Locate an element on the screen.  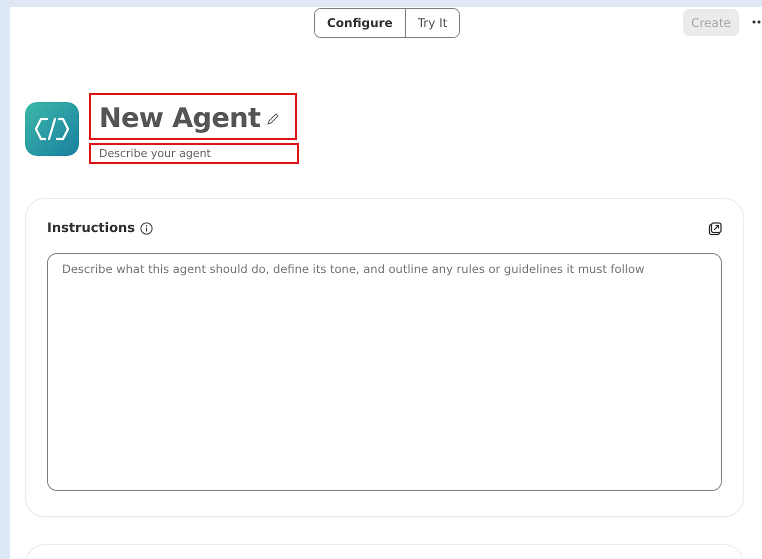
expand-icon is located at coordinates (715, 229).